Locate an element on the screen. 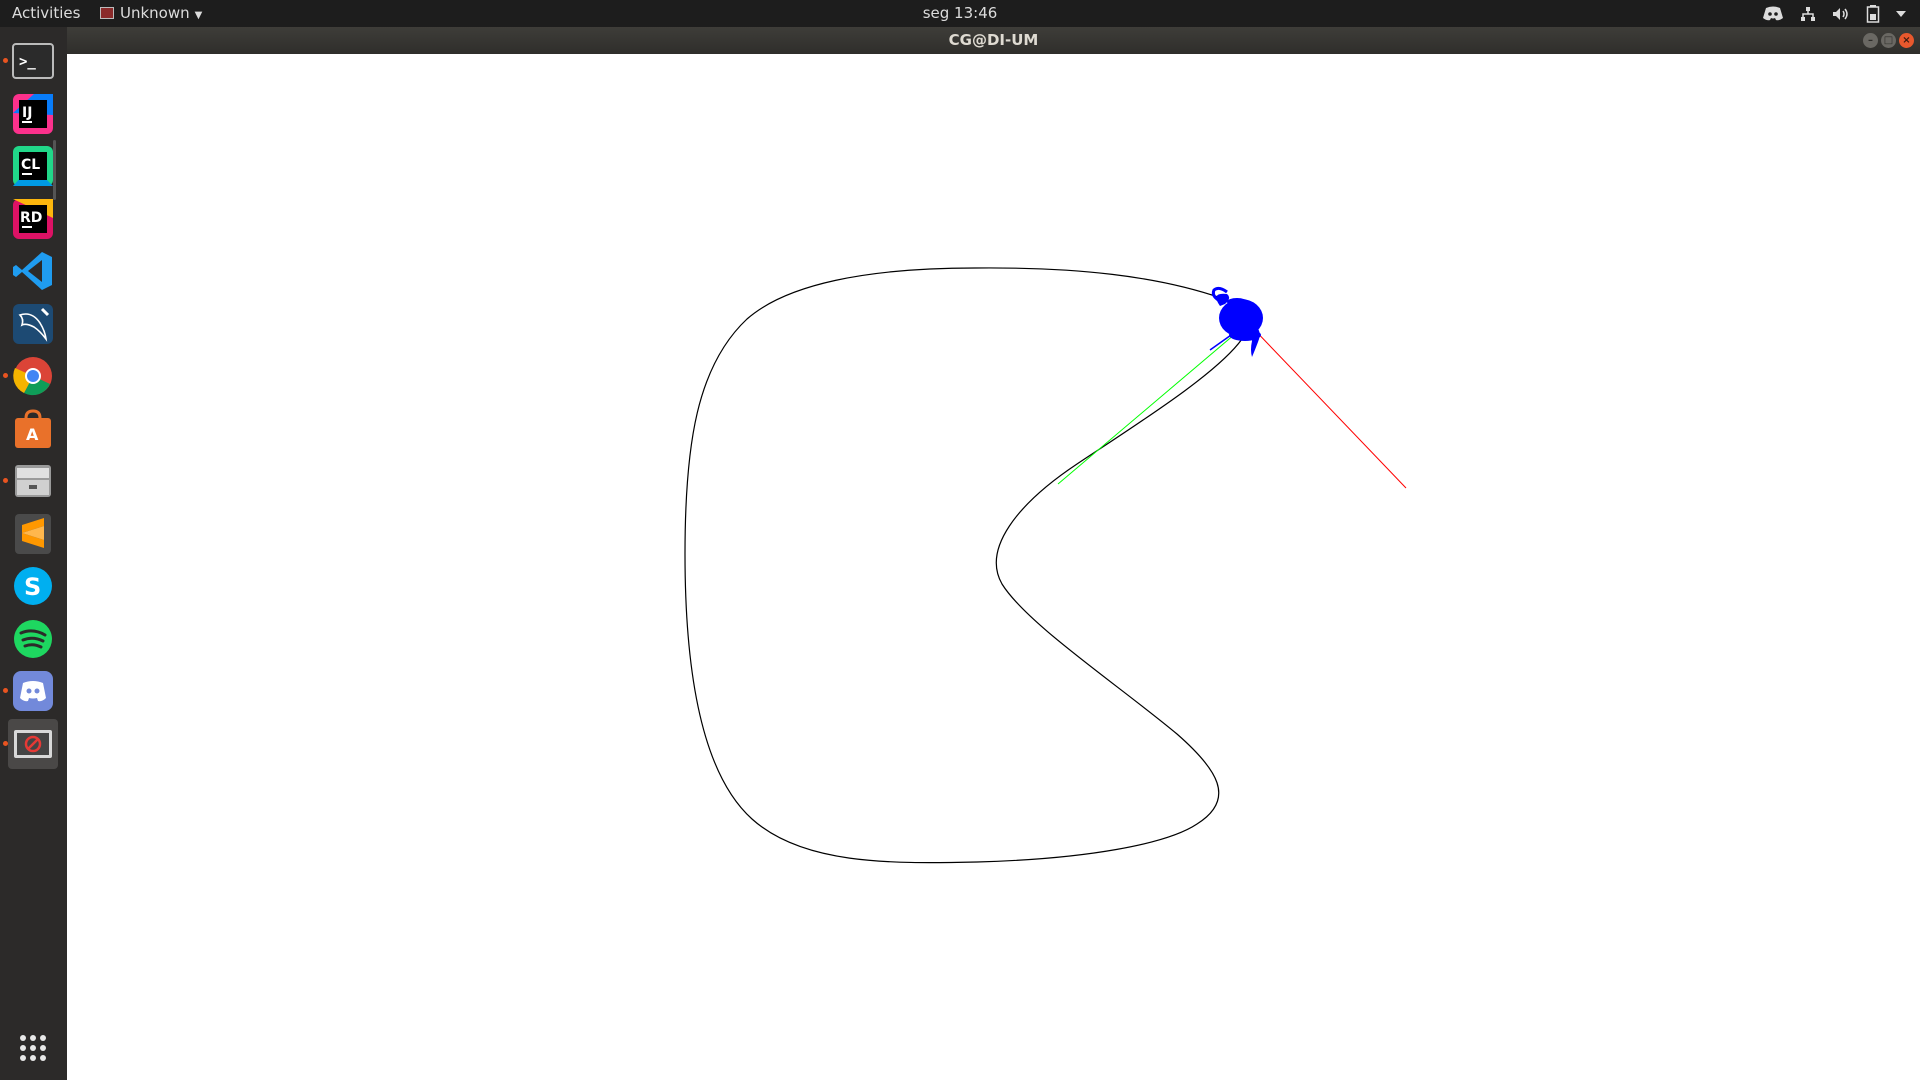 This screenshot has height=1084, width=1920. clock: seg 13:46 is located at coordinates (960, 13).